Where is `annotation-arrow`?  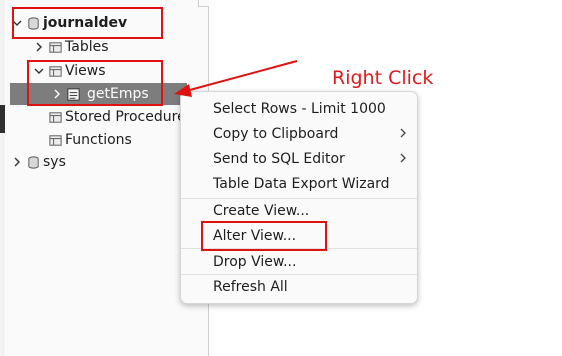 annotation-arrow is located at coordinates (236, 78).